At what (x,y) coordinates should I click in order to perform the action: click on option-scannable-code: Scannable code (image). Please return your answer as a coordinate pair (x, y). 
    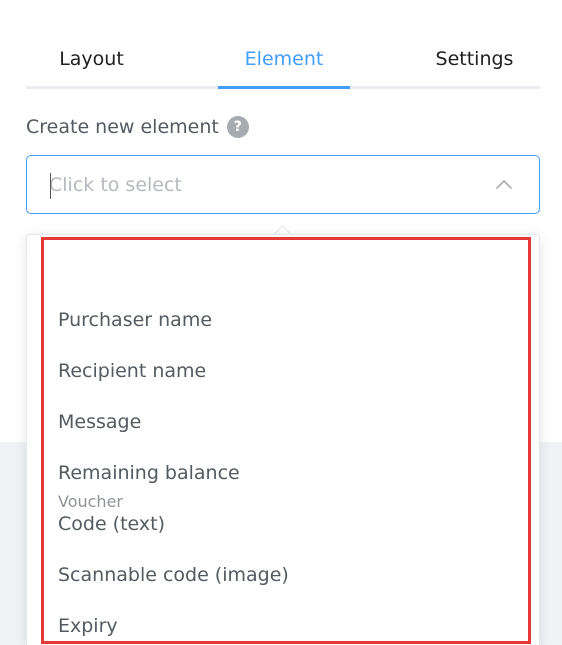
    Looking at the image, I should click on (293, 575).